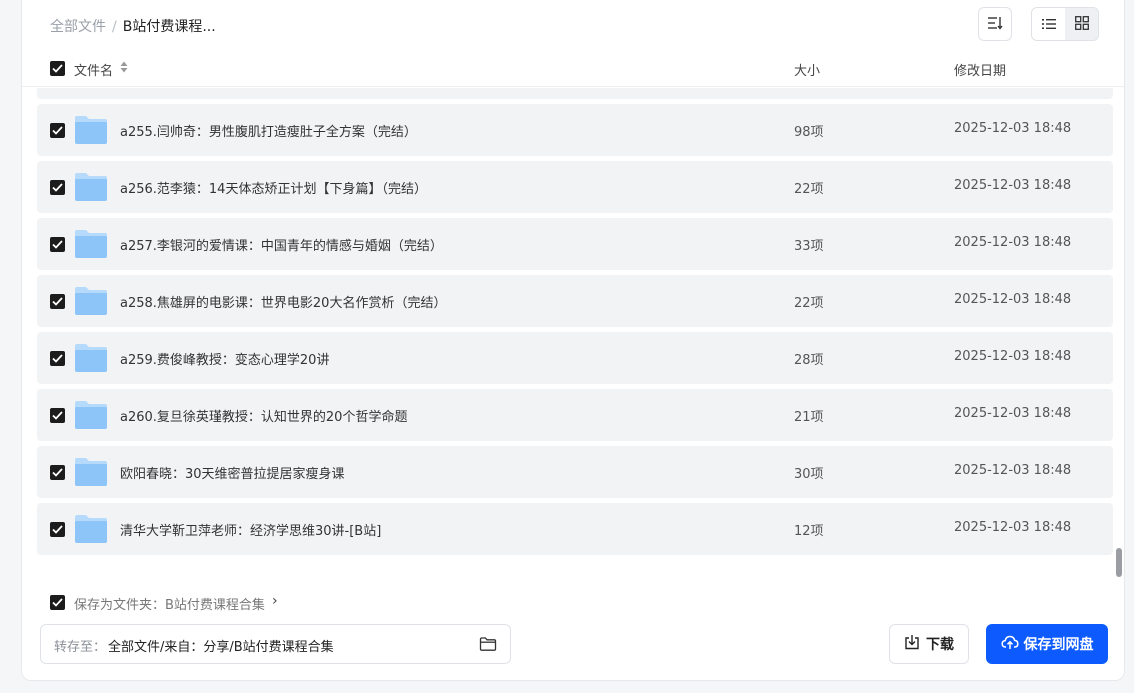  What do you see at coordinates (78, 27) in the screenshot?
I see `breadcrumb-root: 全部文件` at bounding box center [78, 27].